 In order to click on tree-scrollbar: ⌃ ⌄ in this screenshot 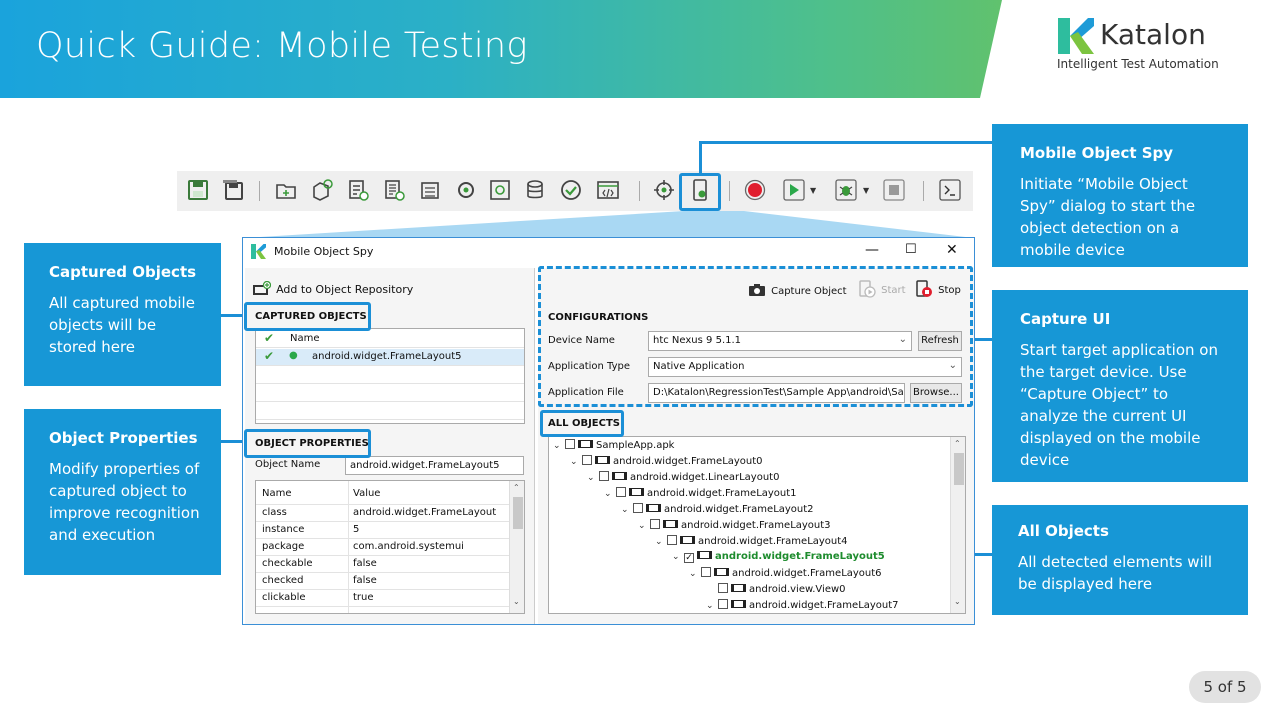, I will do `click(957, 525)`.